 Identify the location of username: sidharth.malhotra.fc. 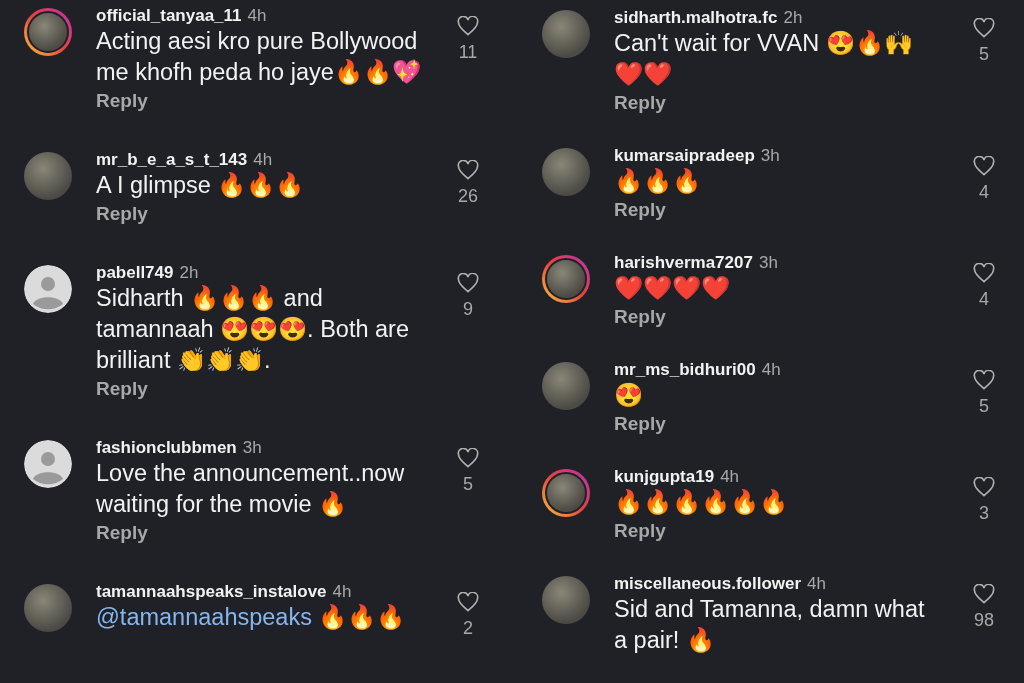
(696, 18).